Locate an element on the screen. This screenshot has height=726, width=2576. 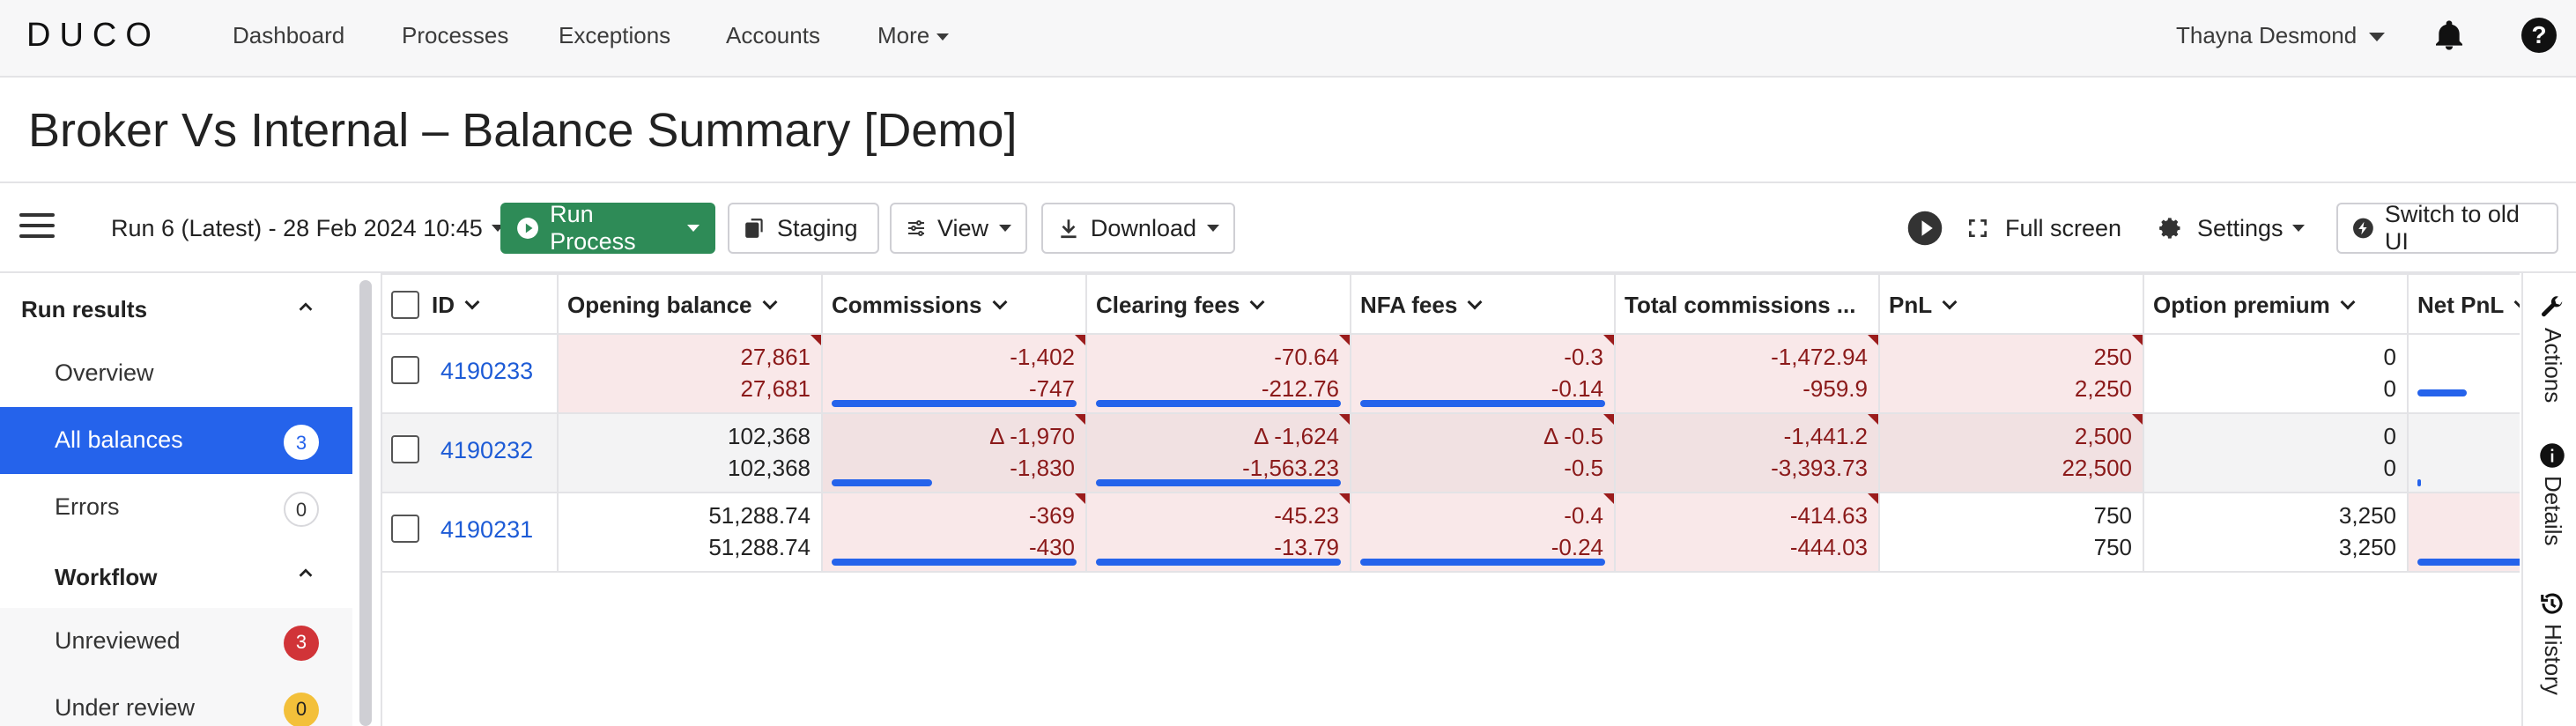
nfa-fees-cell: Δ -0.5 -0.5 is located at coordinates (1484, 453).